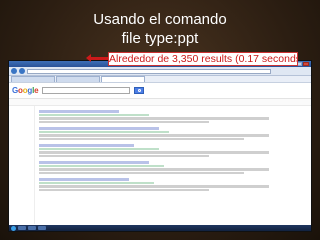 The height and width of the screenshot is (240, 320). I want to click on address-bar, so click(149, 71).